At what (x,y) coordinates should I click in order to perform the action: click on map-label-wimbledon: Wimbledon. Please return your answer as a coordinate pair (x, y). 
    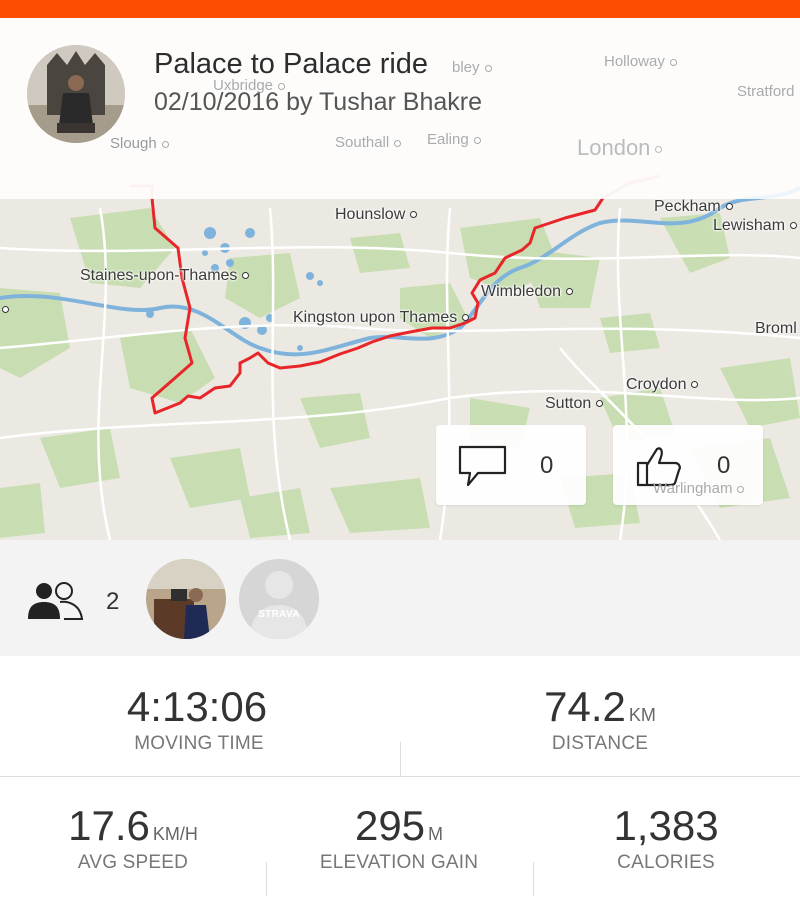
    Looking at the image, I should click on (527, 292).